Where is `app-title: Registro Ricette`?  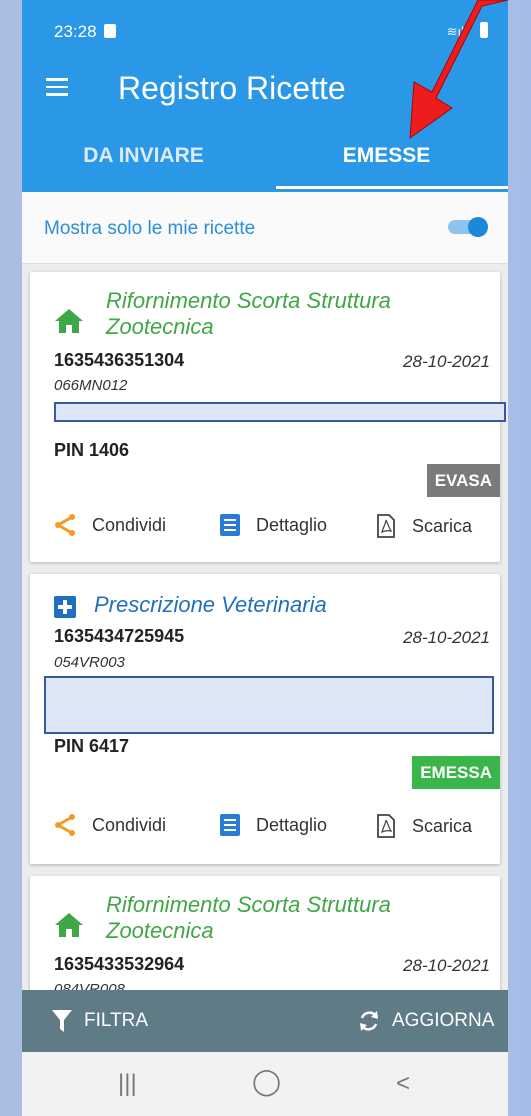
app-title: Registro Ricette is located at coordinates (232, 88).